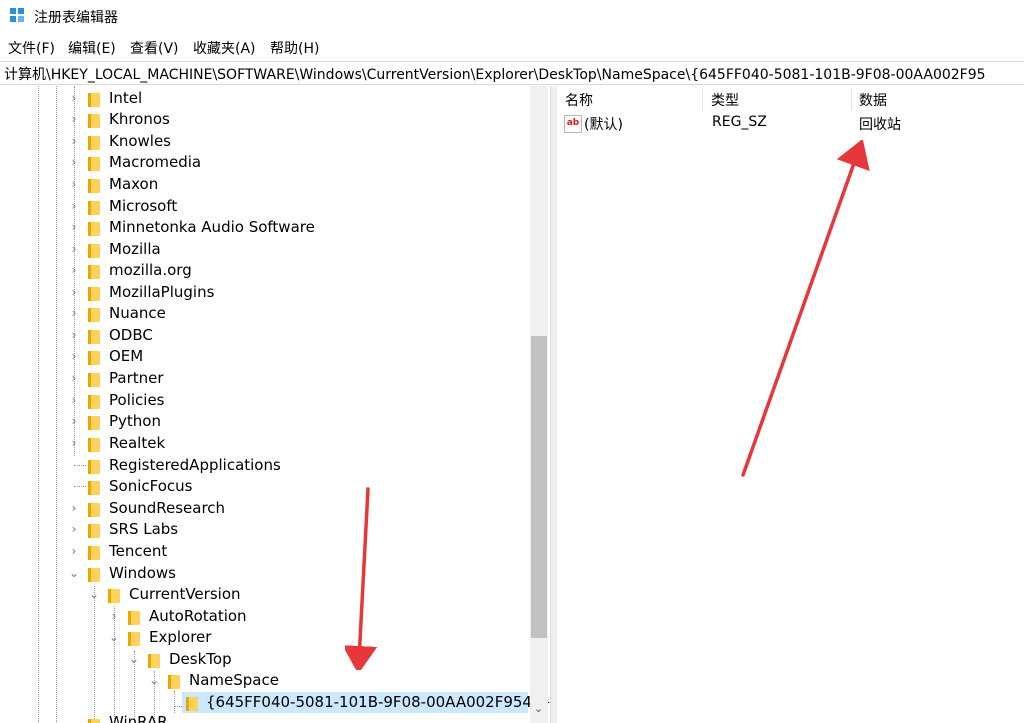  Describe the element at coordinates (338, 680) in the screenshot. I see `tree-item: ⌄ NameSpace` at that location.